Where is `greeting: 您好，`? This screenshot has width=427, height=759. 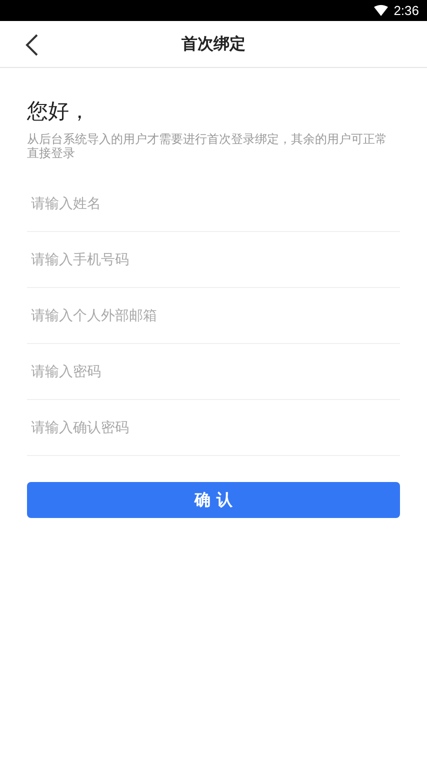
greeting: 您好， is located at coordinates (59, 111).